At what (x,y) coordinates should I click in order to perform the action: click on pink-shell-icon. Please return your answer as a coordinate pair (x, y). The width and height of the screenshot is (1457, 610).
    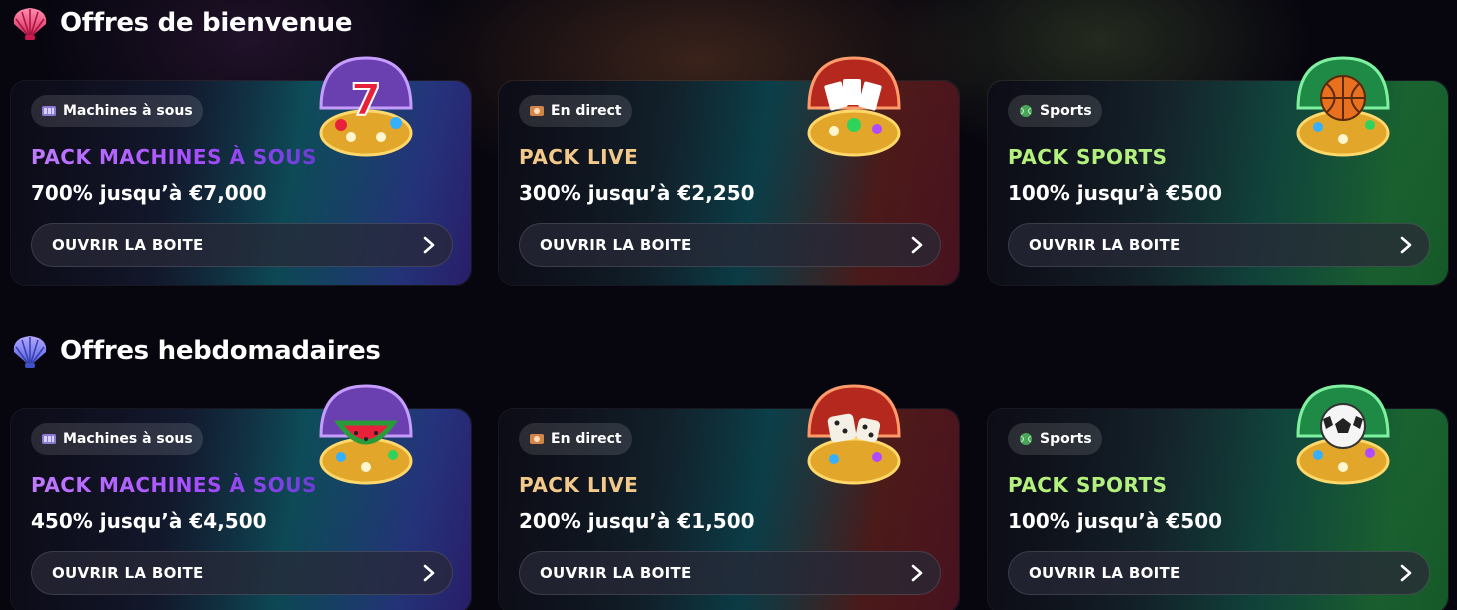
    Looking at the image, I should click on (30, 24).